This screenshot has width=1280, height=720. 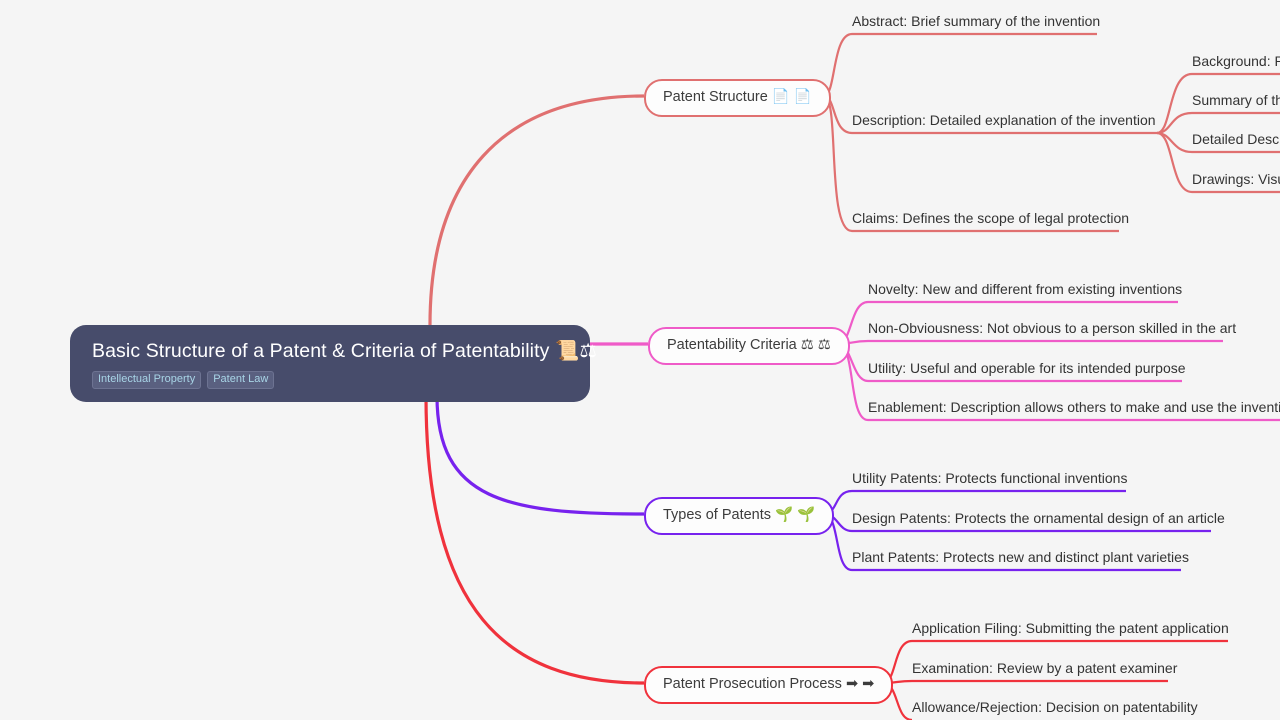 I want to click on branch-node-types-of-patents: Types of Patents 🌱 🌱, so click(x=739, y=516).